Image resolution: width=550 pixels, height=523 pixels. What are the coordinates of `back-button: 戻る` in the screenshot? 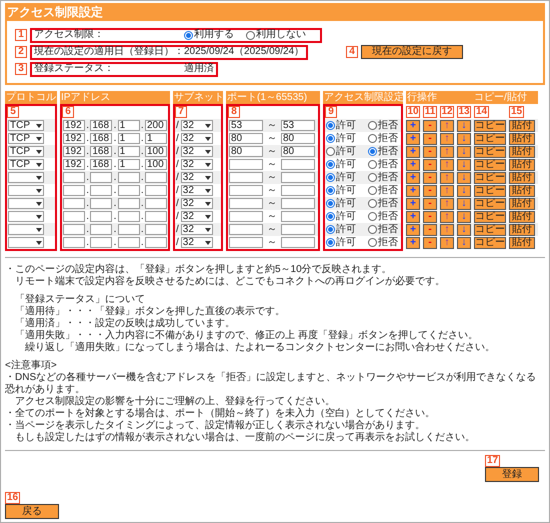 It's located at (32, 511).